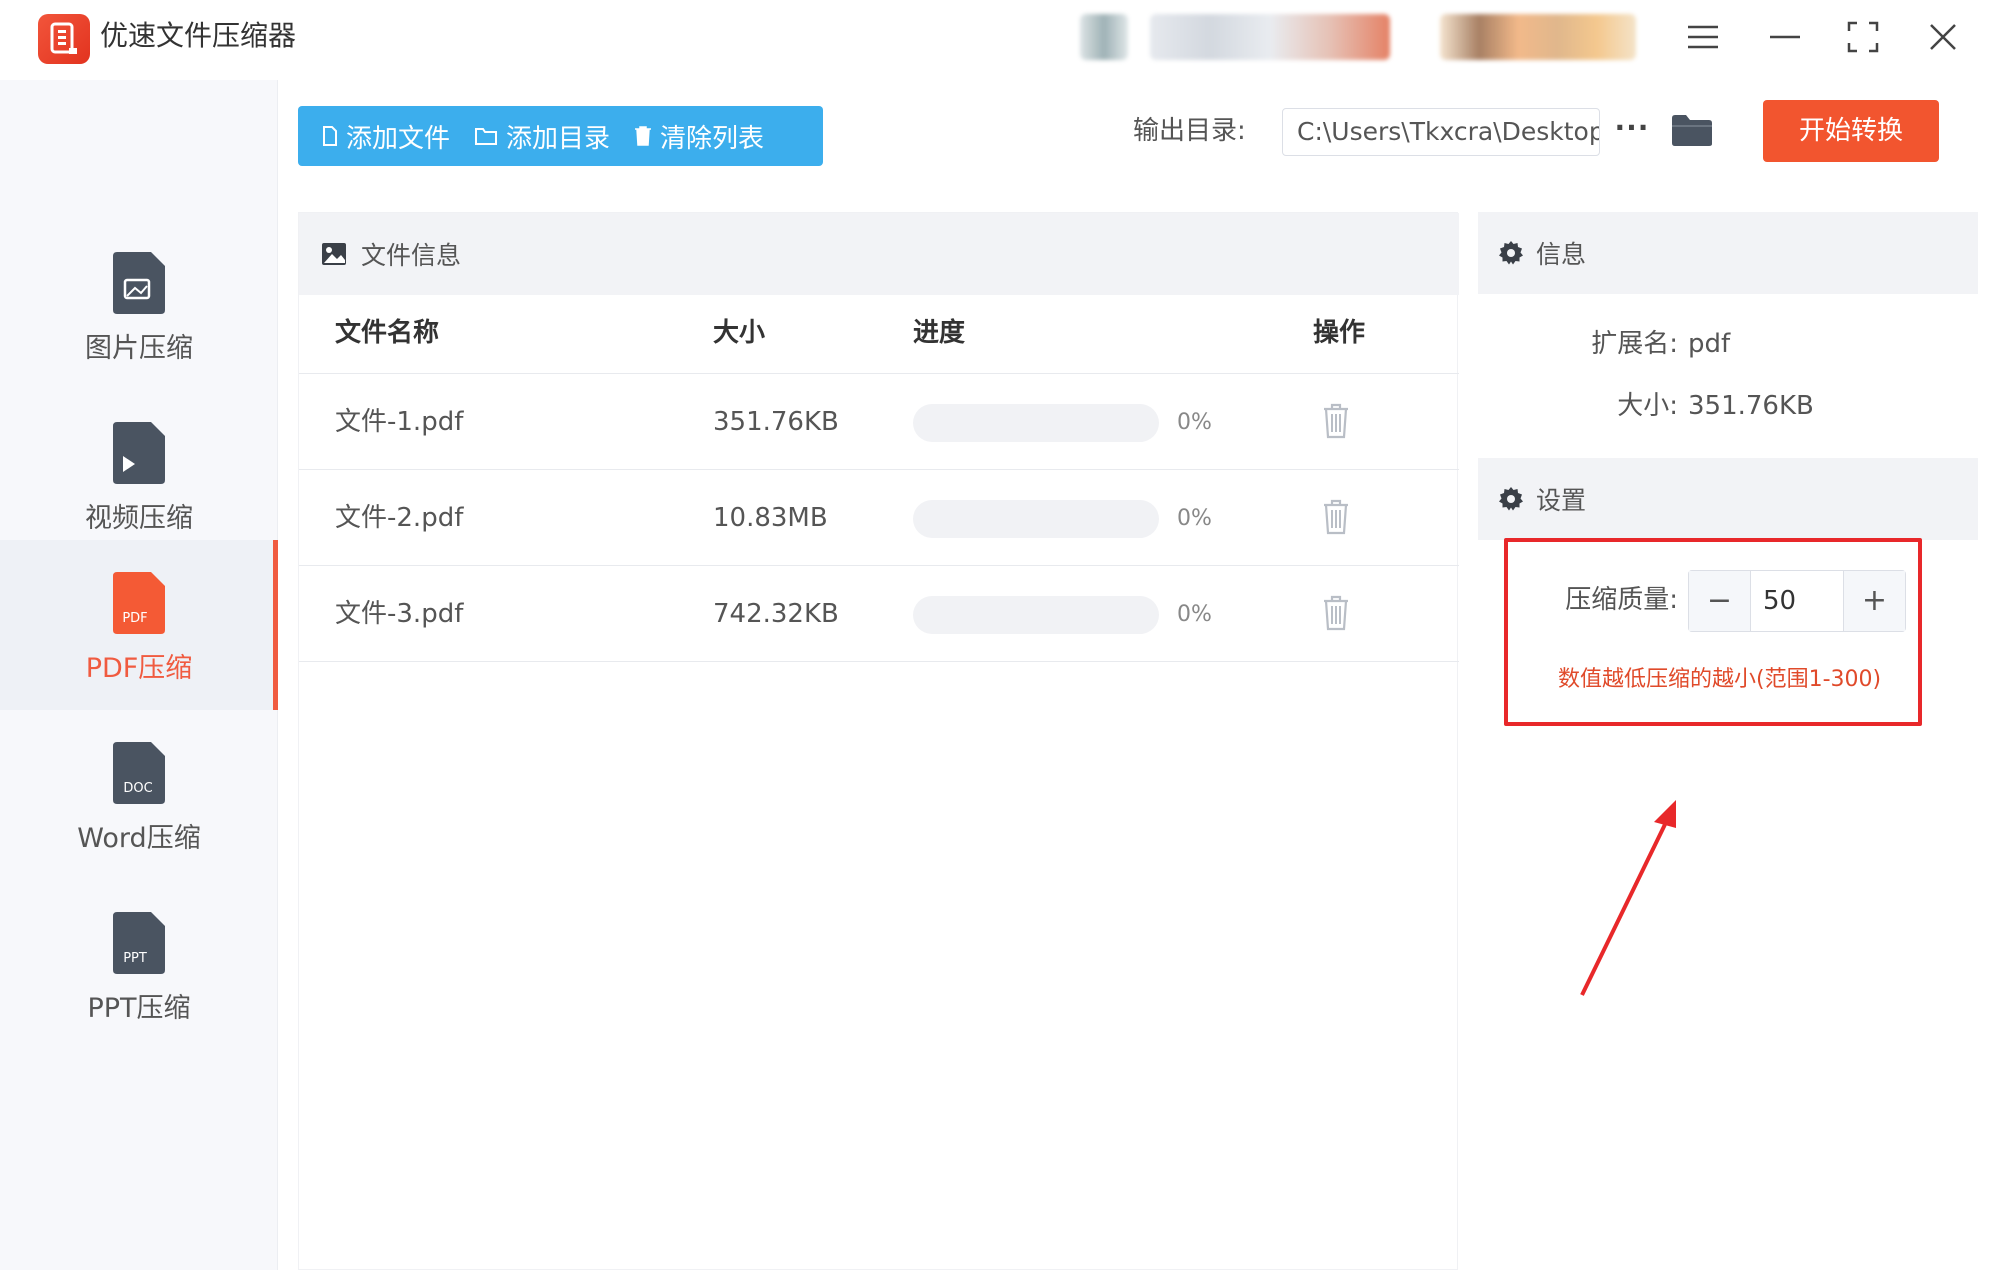  I want to click on size-label: 大小:, so click(1647, 406).